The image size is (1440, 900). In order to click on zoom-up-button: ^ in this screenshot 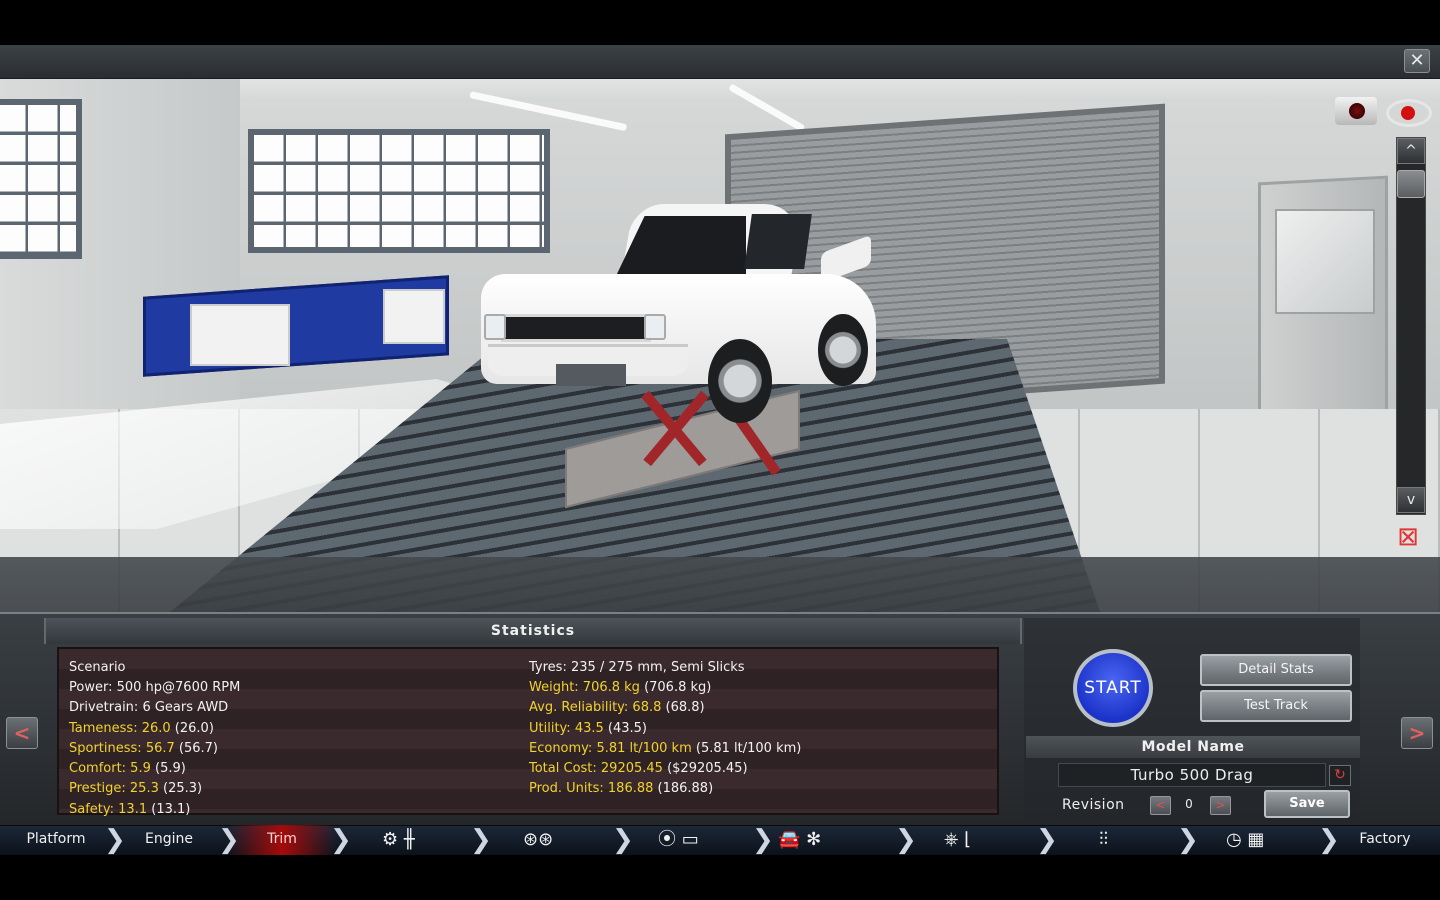, I will do `click(1411, 151)`.